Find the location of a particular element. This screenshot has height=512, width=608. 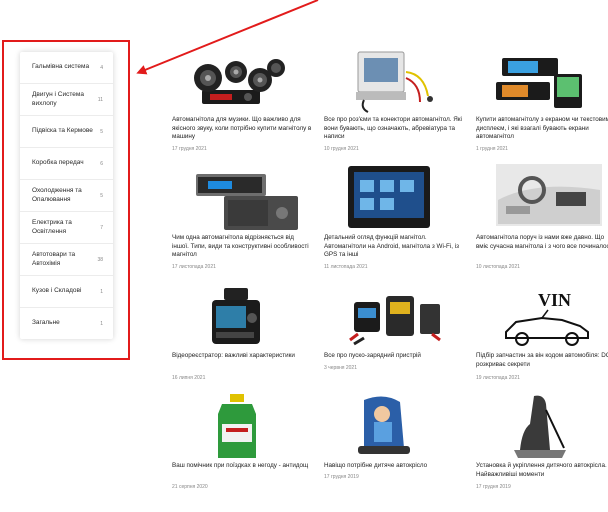

article-title: Навіщо потрібне дитяче автокрісло is located at coordinates (394, 466).